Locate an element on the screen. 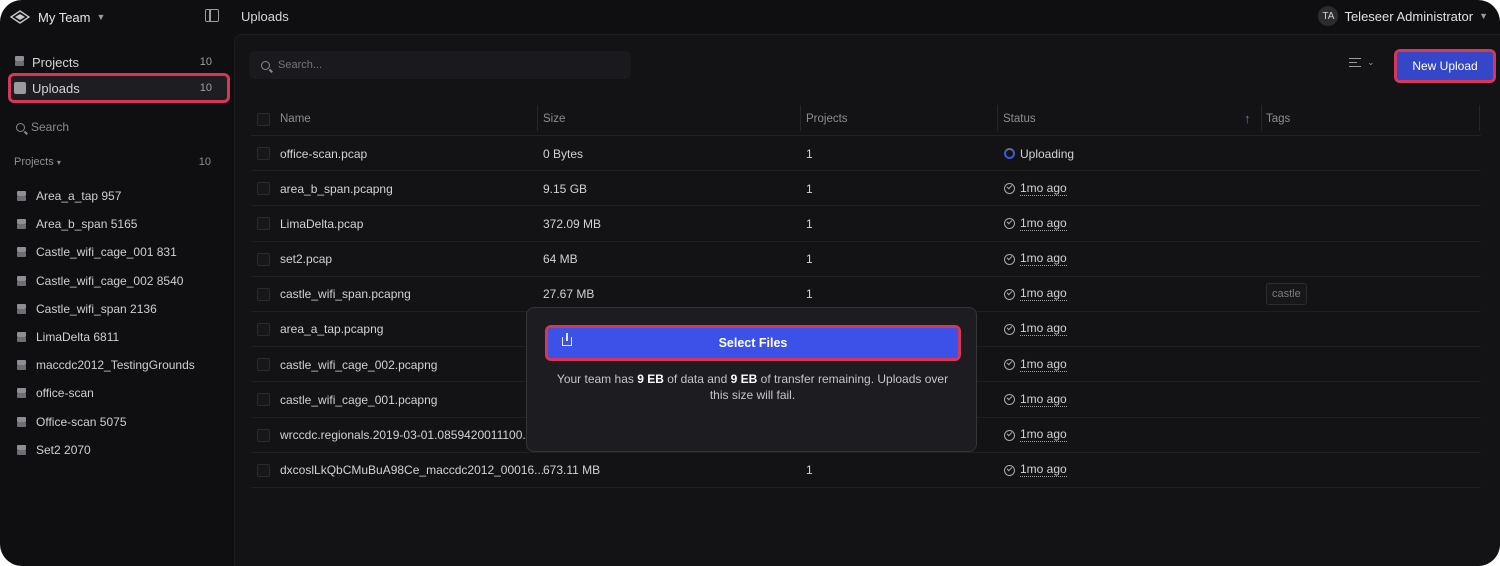 This screenshot has height=566, width=1500. select-all-checkbox is located at coordinates (263, 119).